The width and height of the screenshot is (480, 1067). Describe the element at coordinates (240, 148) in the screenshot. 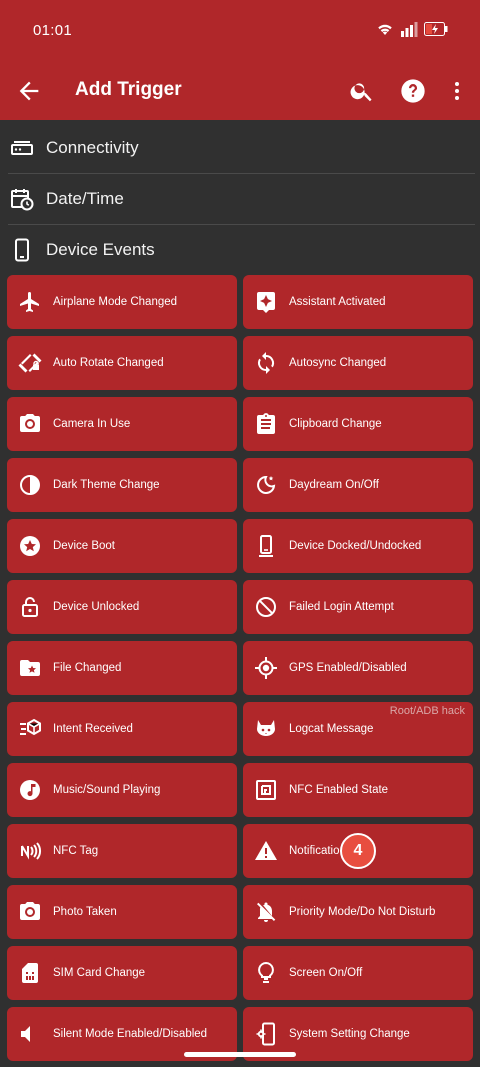

I see `section-connectivity: Connectivity` at that location.